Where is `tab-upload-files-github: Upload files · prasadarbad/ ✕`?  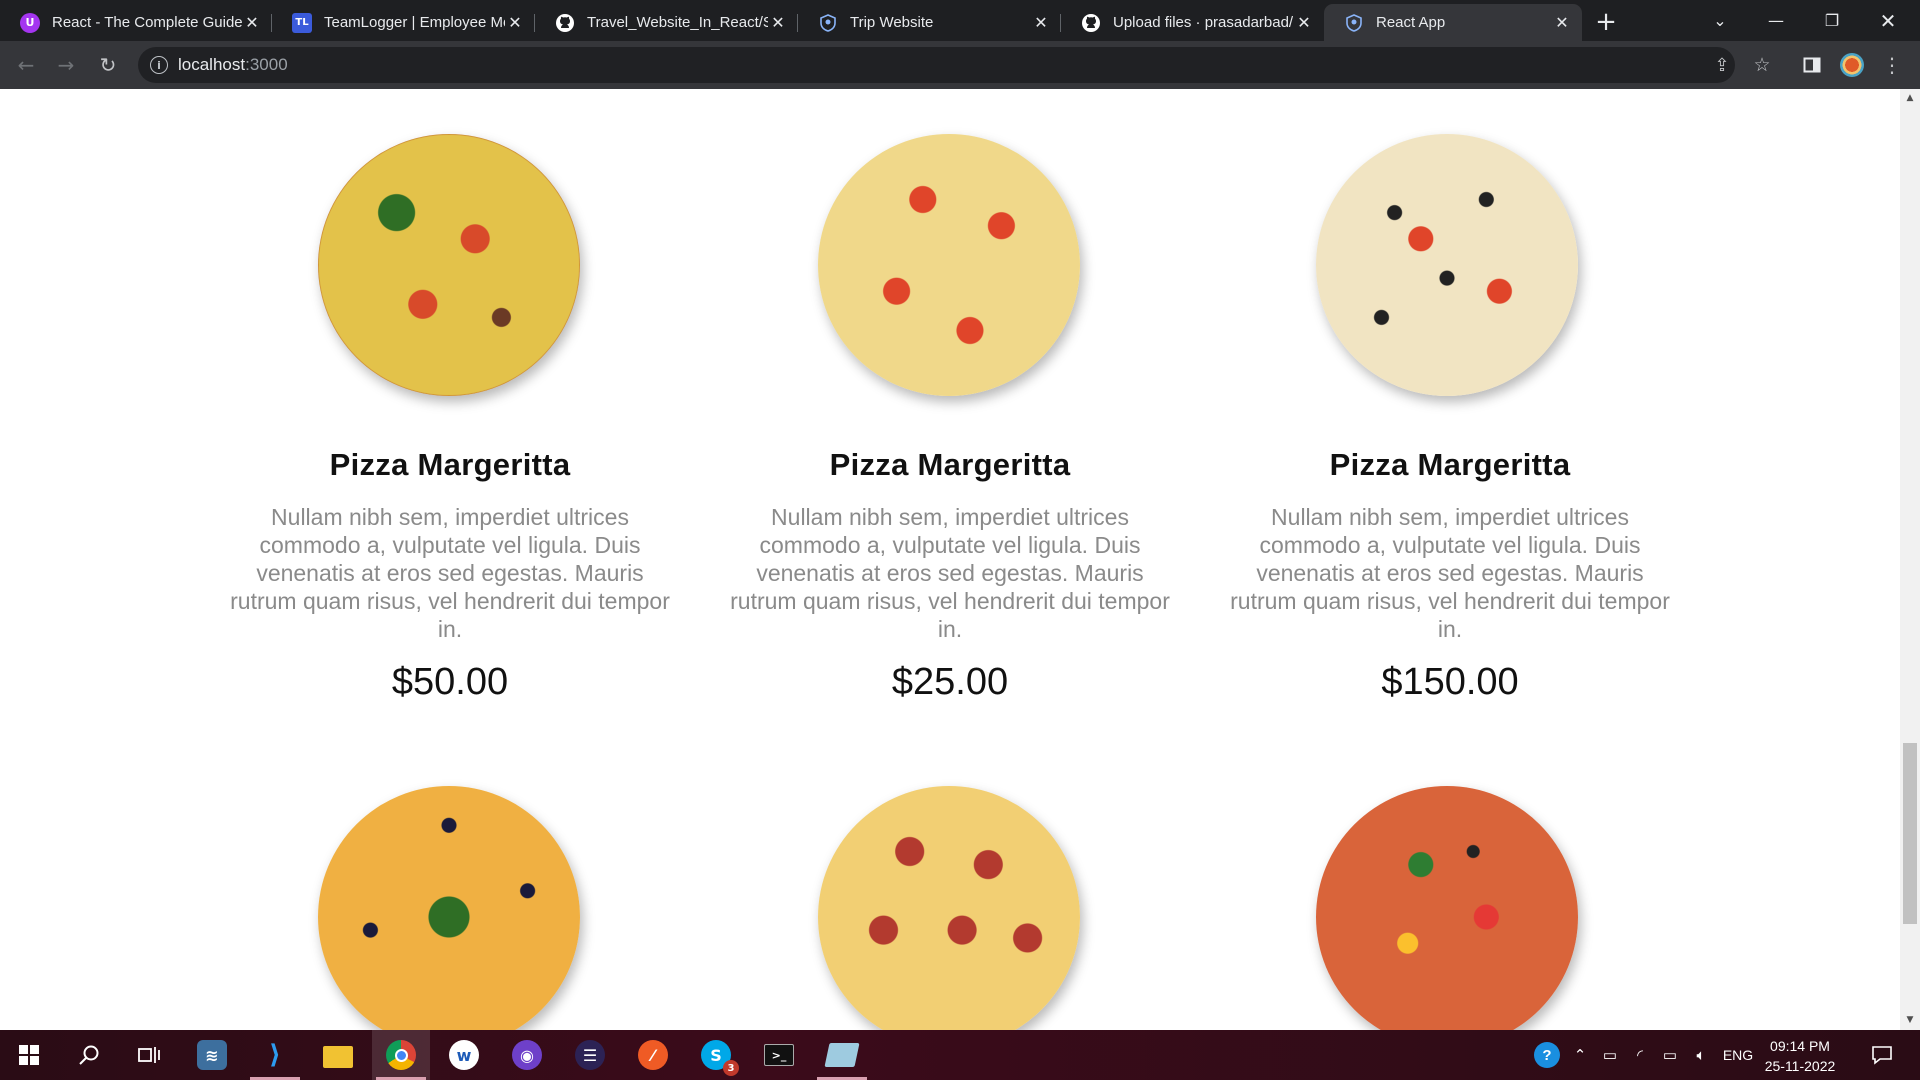
tab-upload-files-github: Upload files · prasadarbad/ ✕ is located at coordinates (1192, 22).